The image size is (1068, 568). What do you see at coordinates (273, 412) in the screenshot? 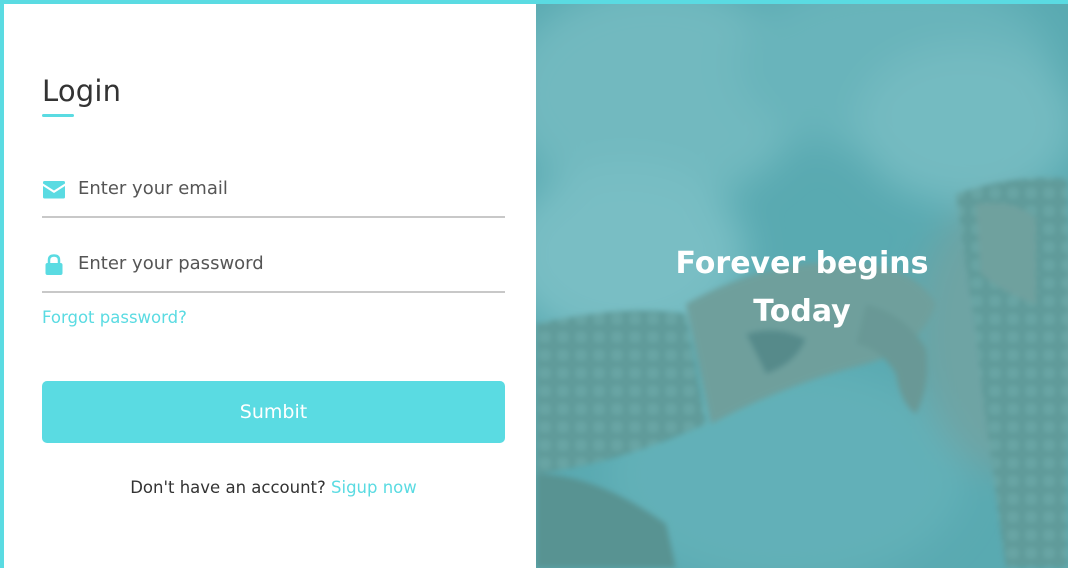
I see `submit-button: Sumbit` at bounding box center [273, 412].